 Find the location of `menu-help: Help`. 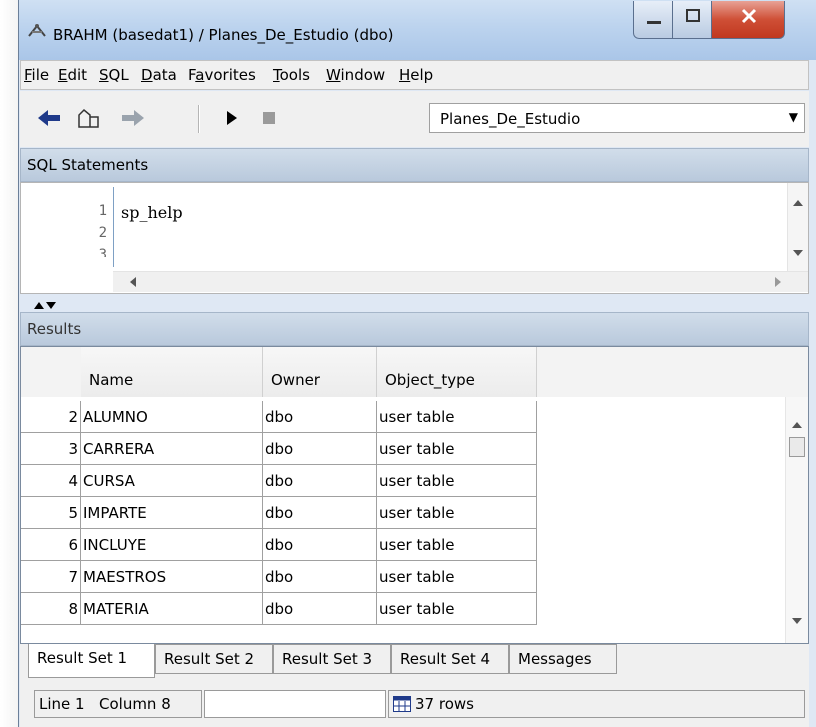

menu-help: Help is located at coordinates (416, 75).